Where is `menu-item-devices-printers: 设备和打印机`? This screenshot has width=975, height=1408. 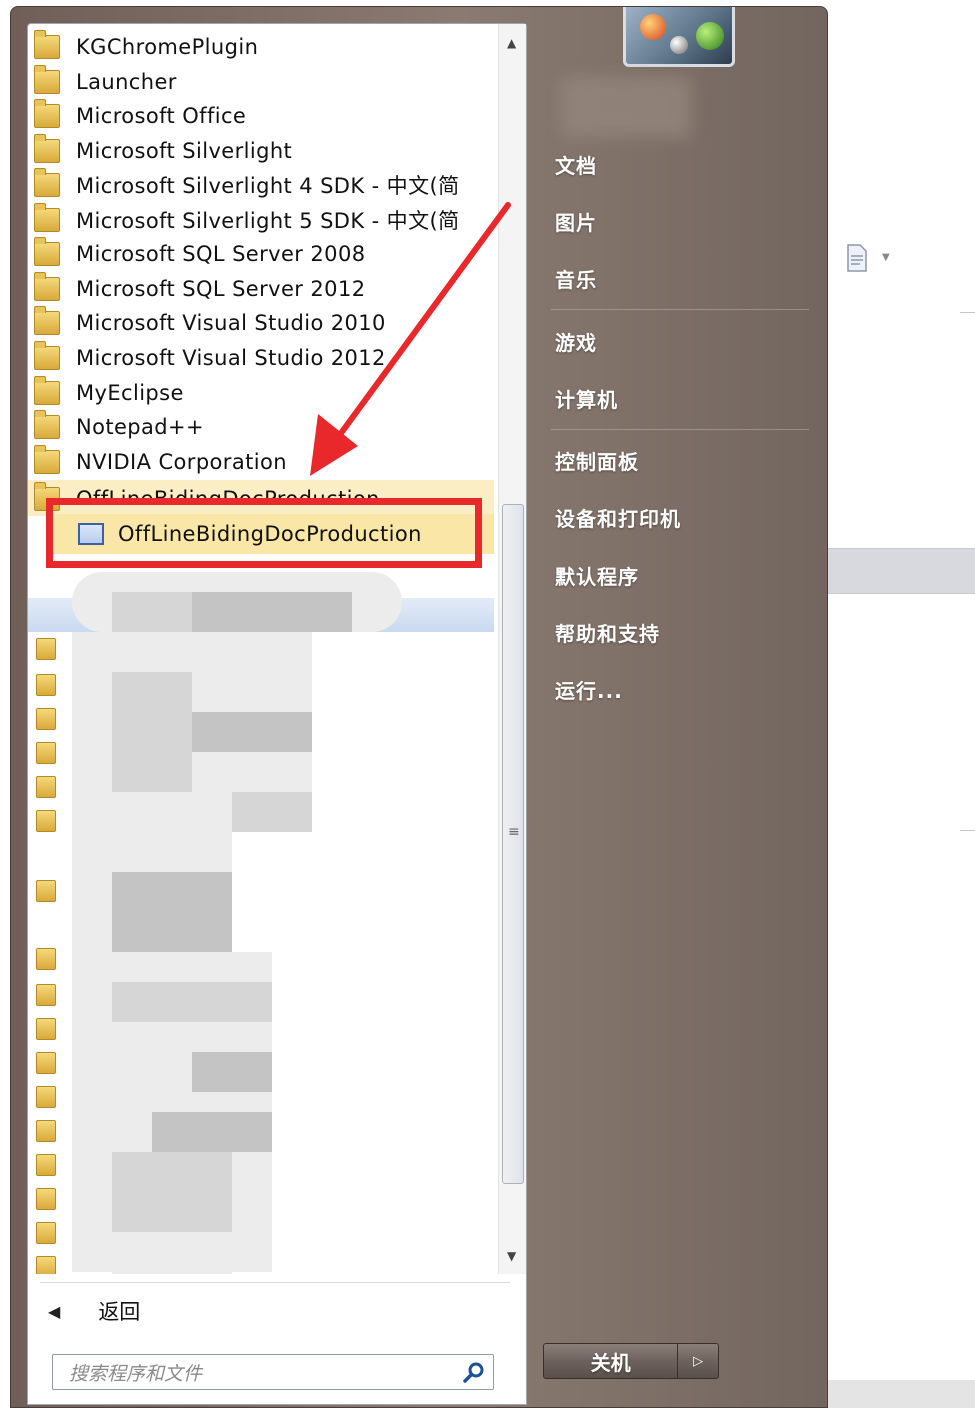 menu-item-devices-printers: 设备和打印机 is located at coordinates (618, 517).